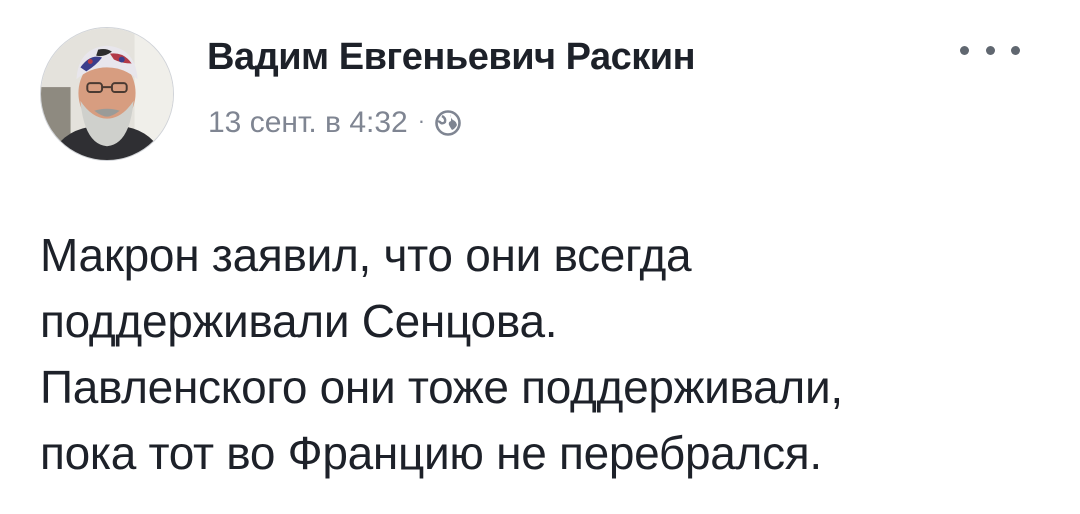 Image resolution: width=1080 pixels, height=514 pixels. Describe the element at coordinates (448, 123) in the screenshot. I see `globe-icon` at that location.